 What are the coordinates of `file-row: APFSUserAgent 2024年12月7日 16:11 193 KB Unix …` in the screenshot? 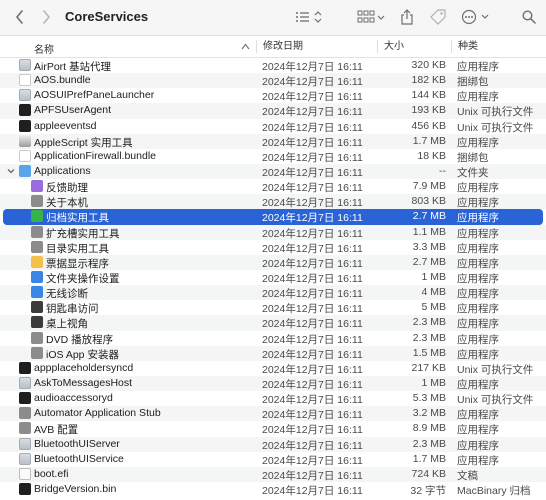 It's located at (273, 111).